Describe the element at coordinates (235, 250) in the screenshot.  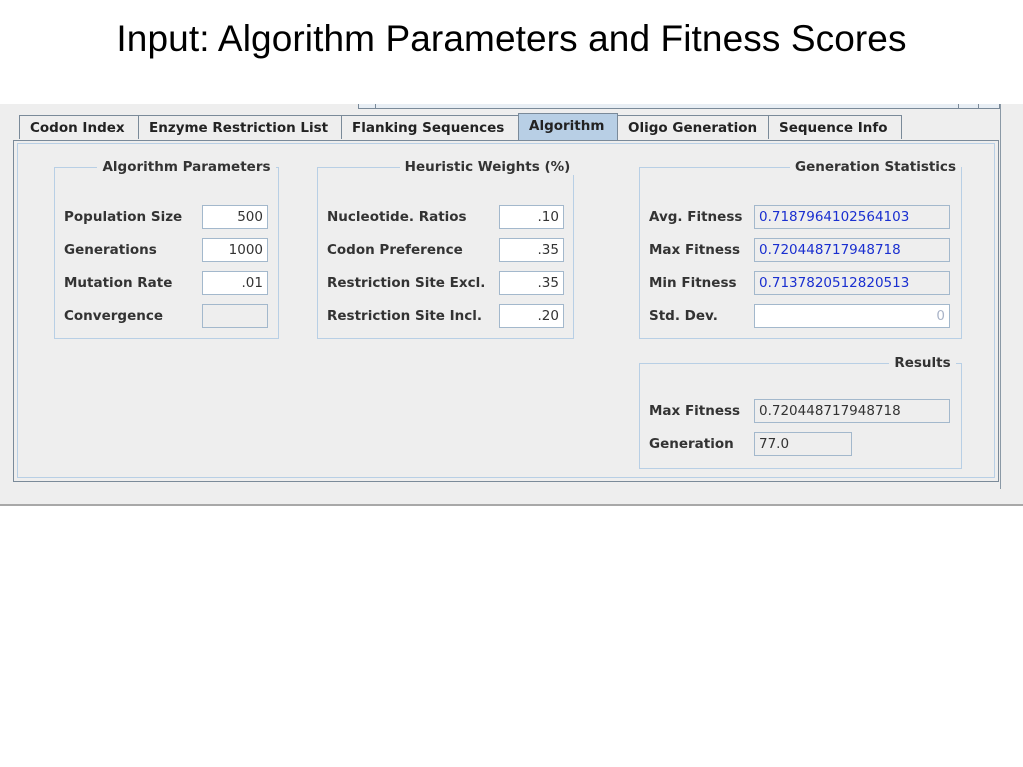
I see `generations-input: 1000` at that location.